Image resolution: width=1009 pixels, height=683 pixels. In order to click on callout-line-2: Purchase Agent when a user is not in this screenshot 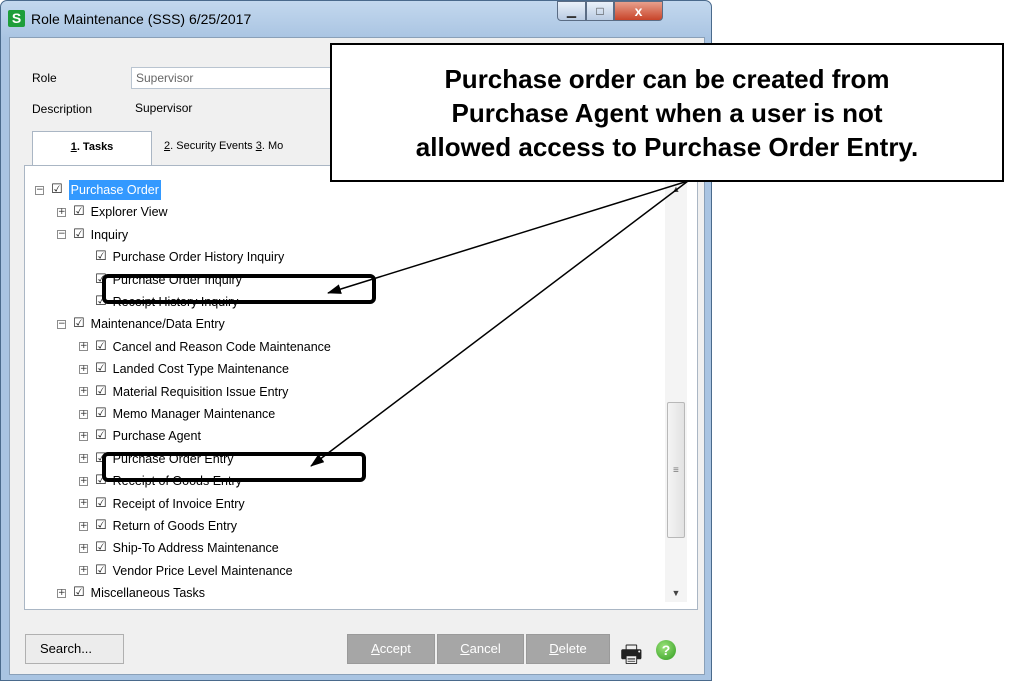, I will do `click(667, 113)`.